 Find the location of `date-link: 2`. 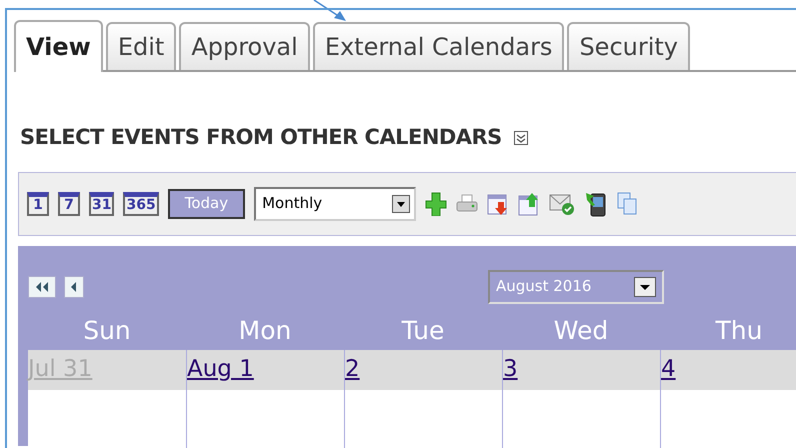

date-link: 2 is located at coordinates (352, 369).